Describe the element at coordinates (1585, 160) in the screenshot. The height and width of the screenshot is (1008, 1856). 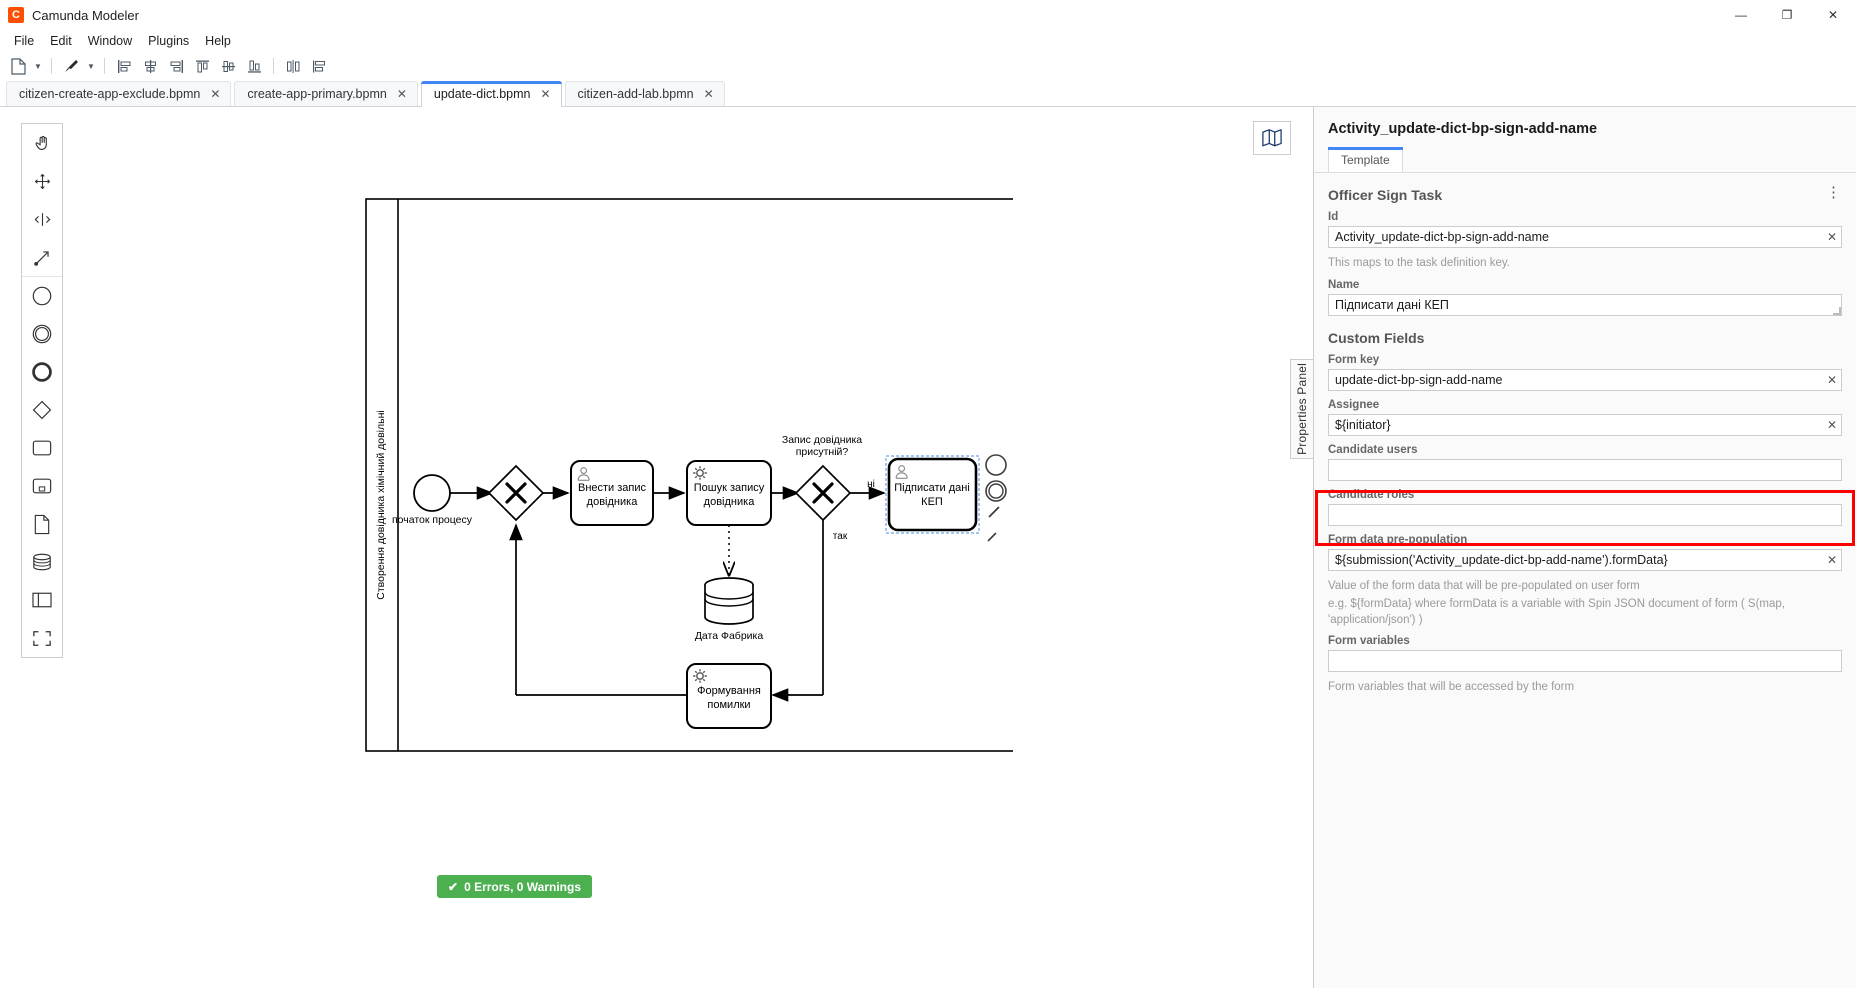
I see `properties-tab-strip: Template` at that location.